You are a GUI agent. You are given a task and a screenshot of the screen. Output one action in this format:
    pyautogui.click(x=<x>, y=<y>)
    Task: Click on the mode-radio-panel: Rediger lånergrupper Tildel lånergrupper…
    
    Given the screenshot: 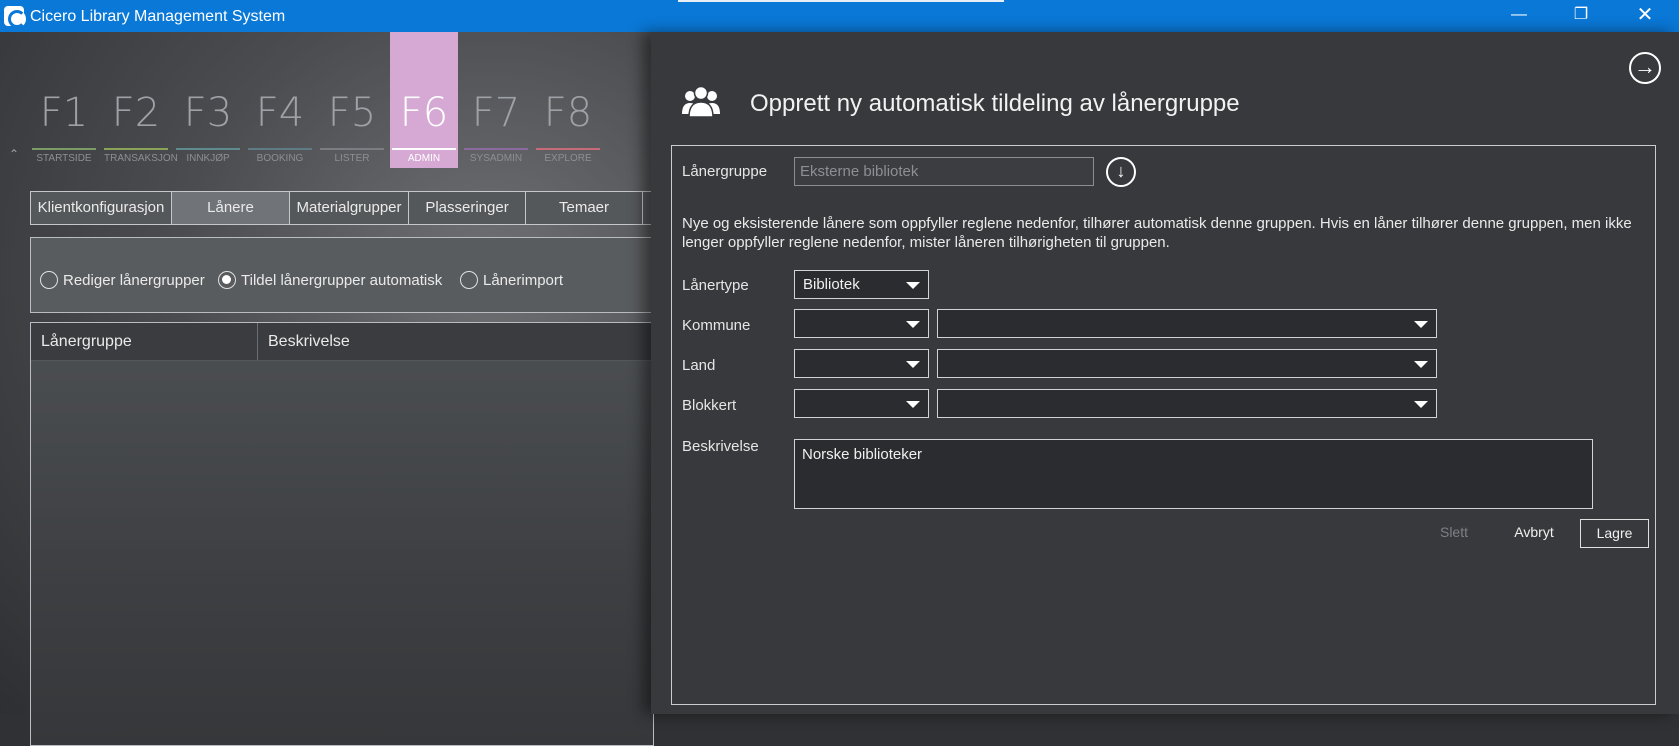 What is the action you would take?
    pyautogui.click(x=342, y=275)
    